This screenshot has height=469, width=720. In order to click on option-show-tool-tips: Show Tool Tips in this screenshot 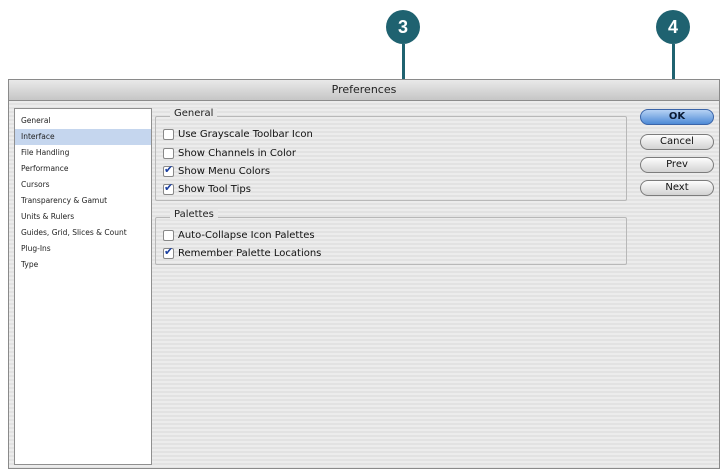, I will do `click(207, 188)`.